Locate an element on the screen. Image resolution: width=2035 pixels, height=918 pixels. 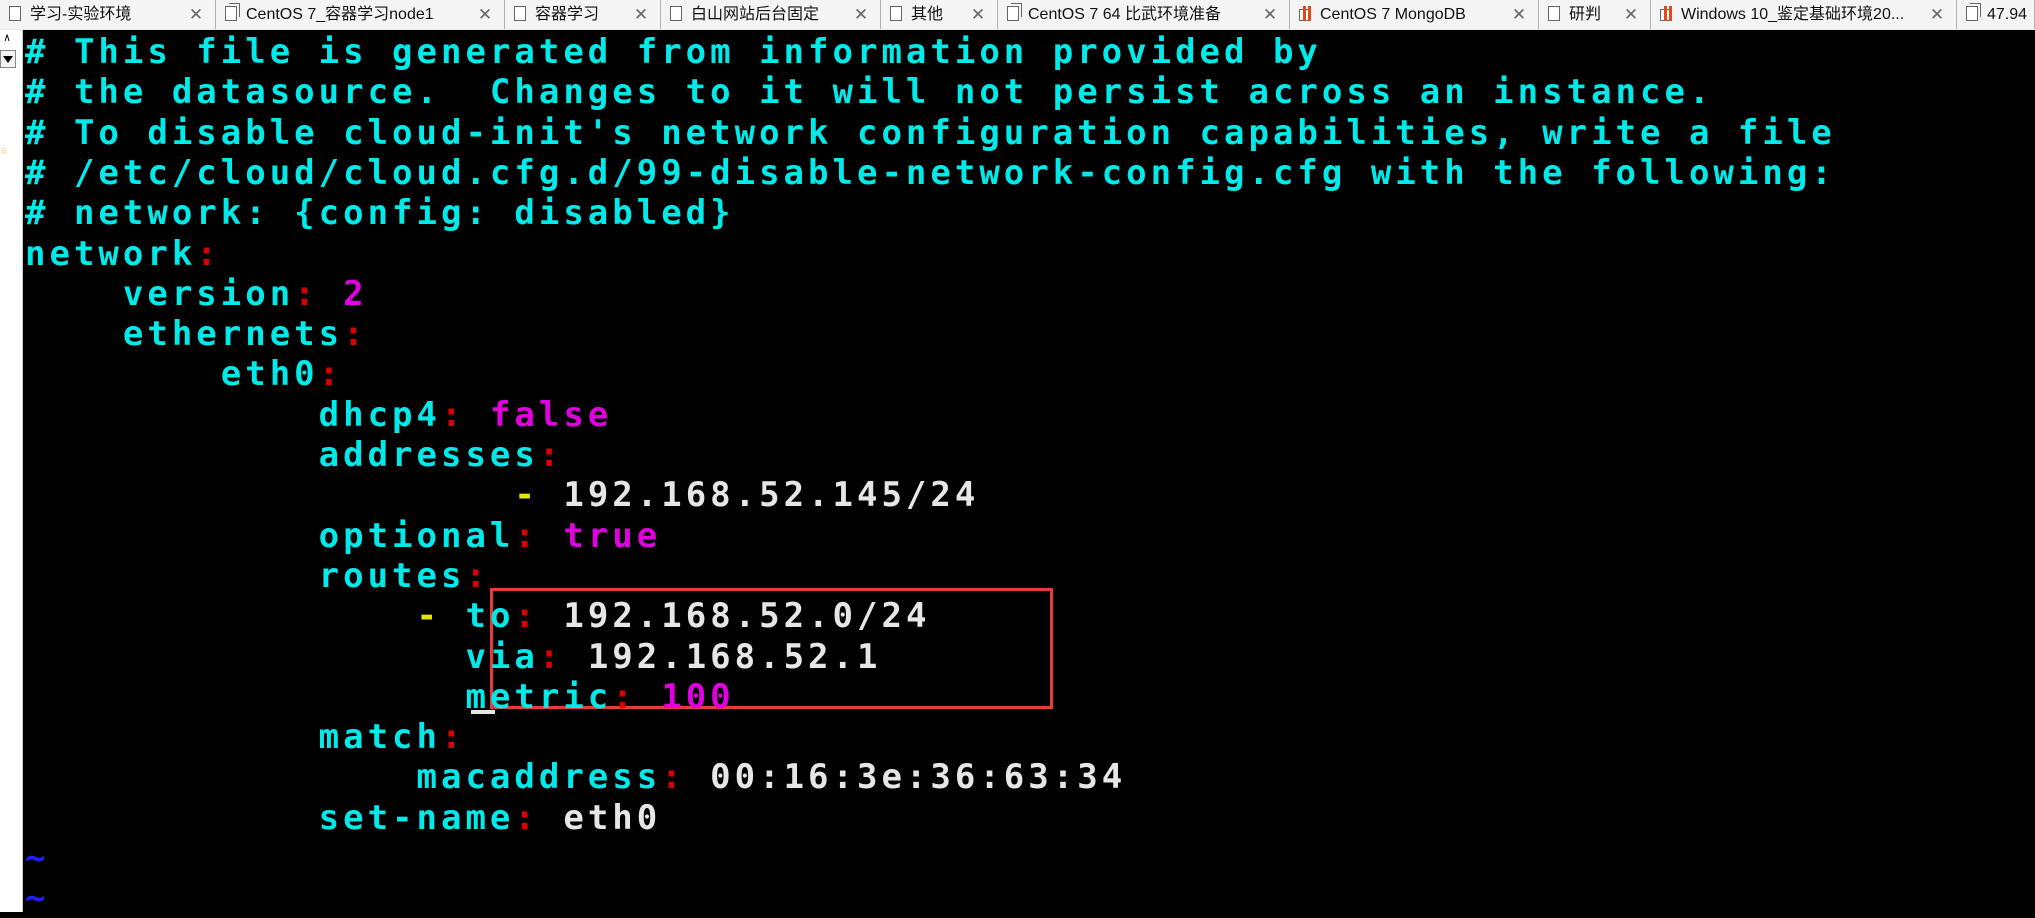
terminal-line: via: 192.168.52.1 is located at coordinates (453, 657).